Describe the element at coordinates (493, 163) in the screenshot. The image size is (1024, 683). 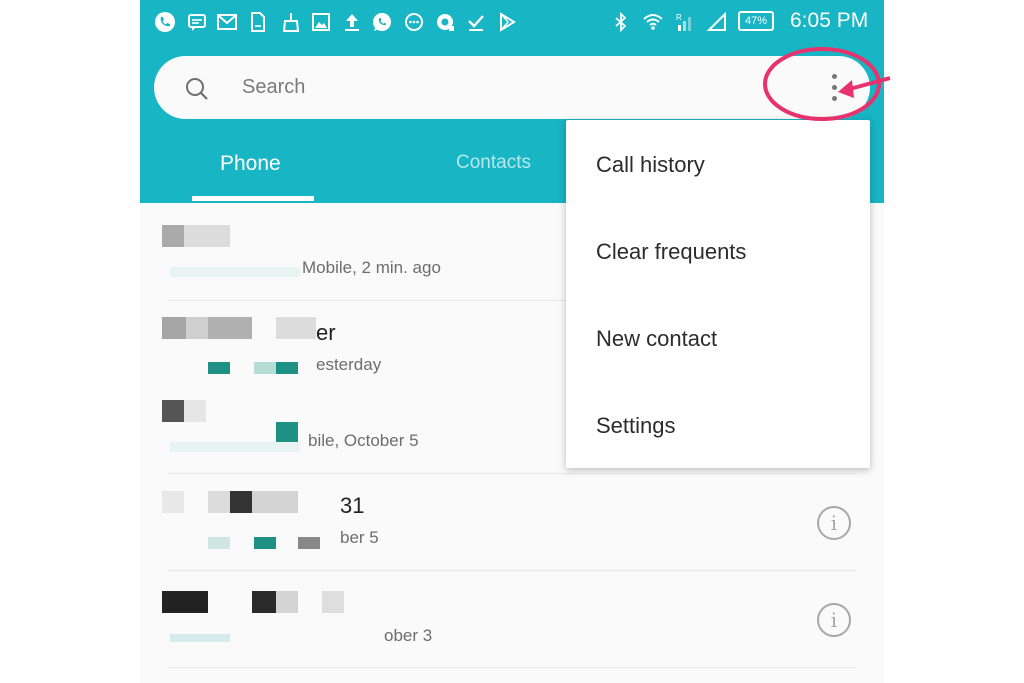
I see `tab-contacts: Contacts` at that location.